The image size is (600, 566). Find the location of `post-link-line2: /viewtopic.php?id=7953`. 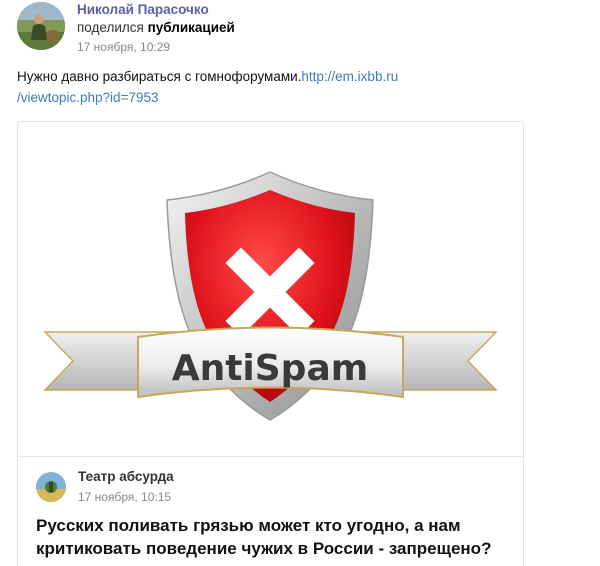

post-link-line2: /viewtopic.php?id=7953 is located at coordinates (88, 97).